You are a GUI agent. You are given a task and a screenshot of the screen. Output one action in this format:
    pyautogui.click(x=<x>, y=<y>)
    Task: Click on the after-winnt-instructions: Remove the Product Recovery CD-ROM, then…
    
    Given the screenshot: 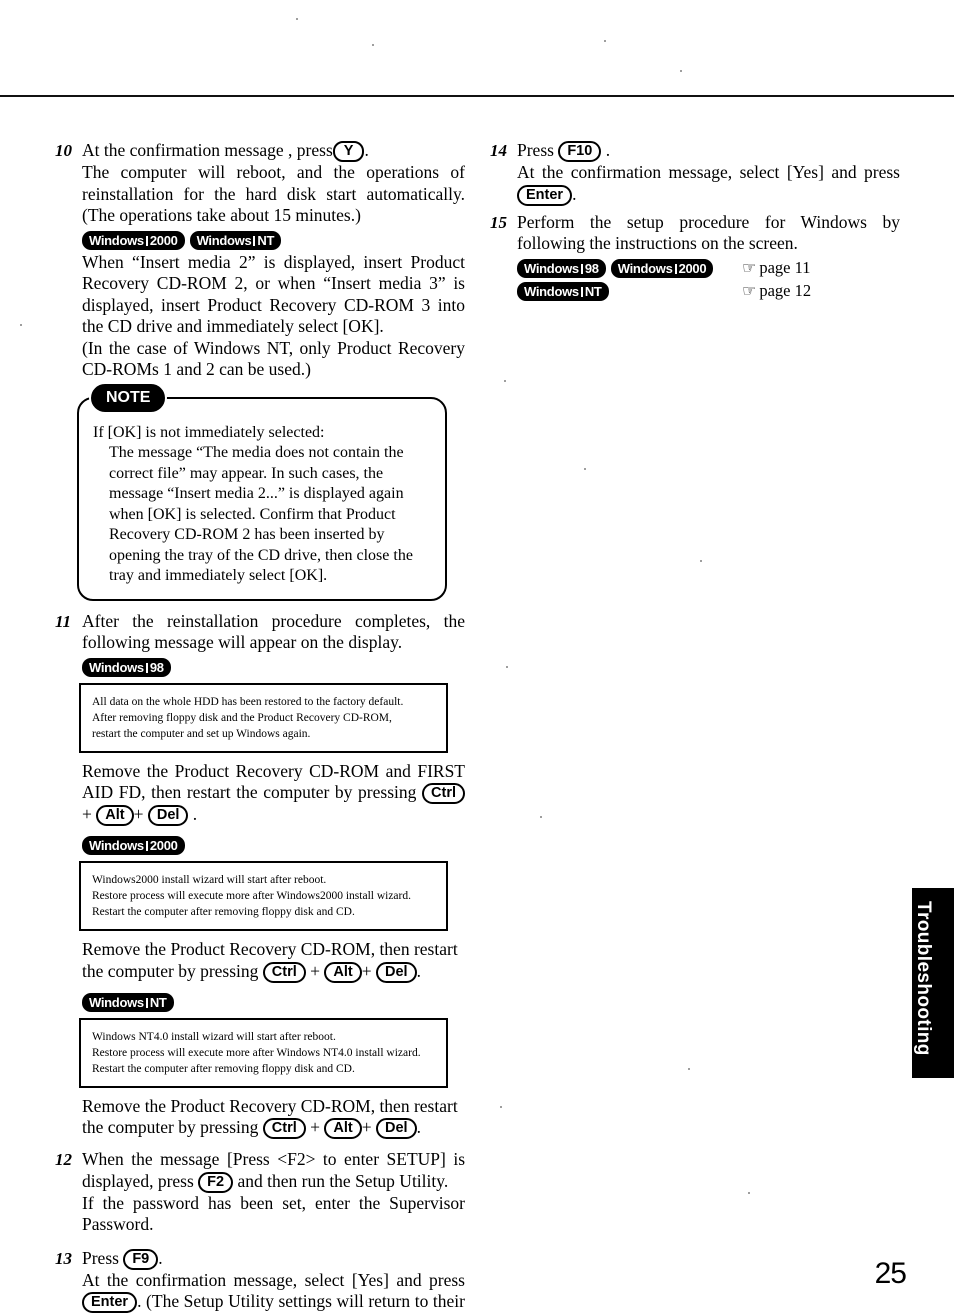 What is the action you would take?
    pyautogui.click(x=273, y=1117)
    